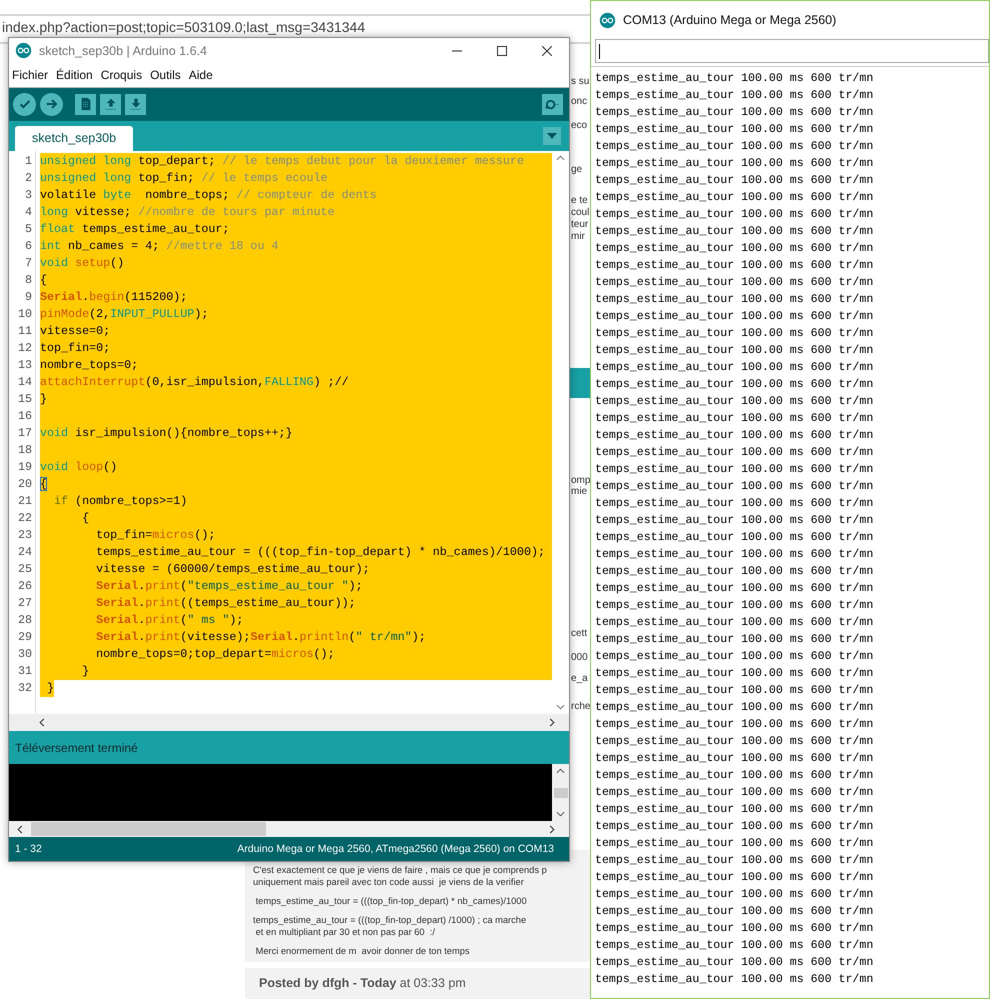  I want to click on post-text-fragment: 000, so click(579, 658).